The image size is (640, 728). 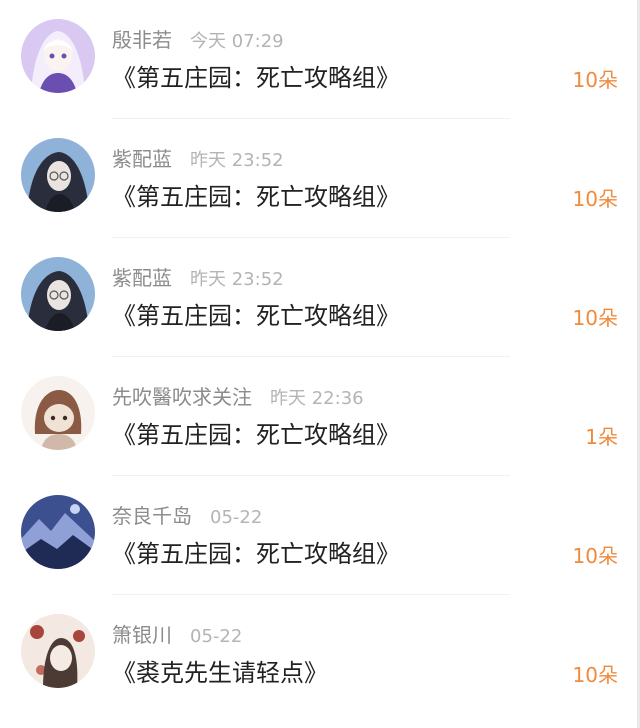 What do you see at coordinates (182, 395) in the screenshot?
I see `username: 先吹醫吹求关注` at bounding box center [182, 395].